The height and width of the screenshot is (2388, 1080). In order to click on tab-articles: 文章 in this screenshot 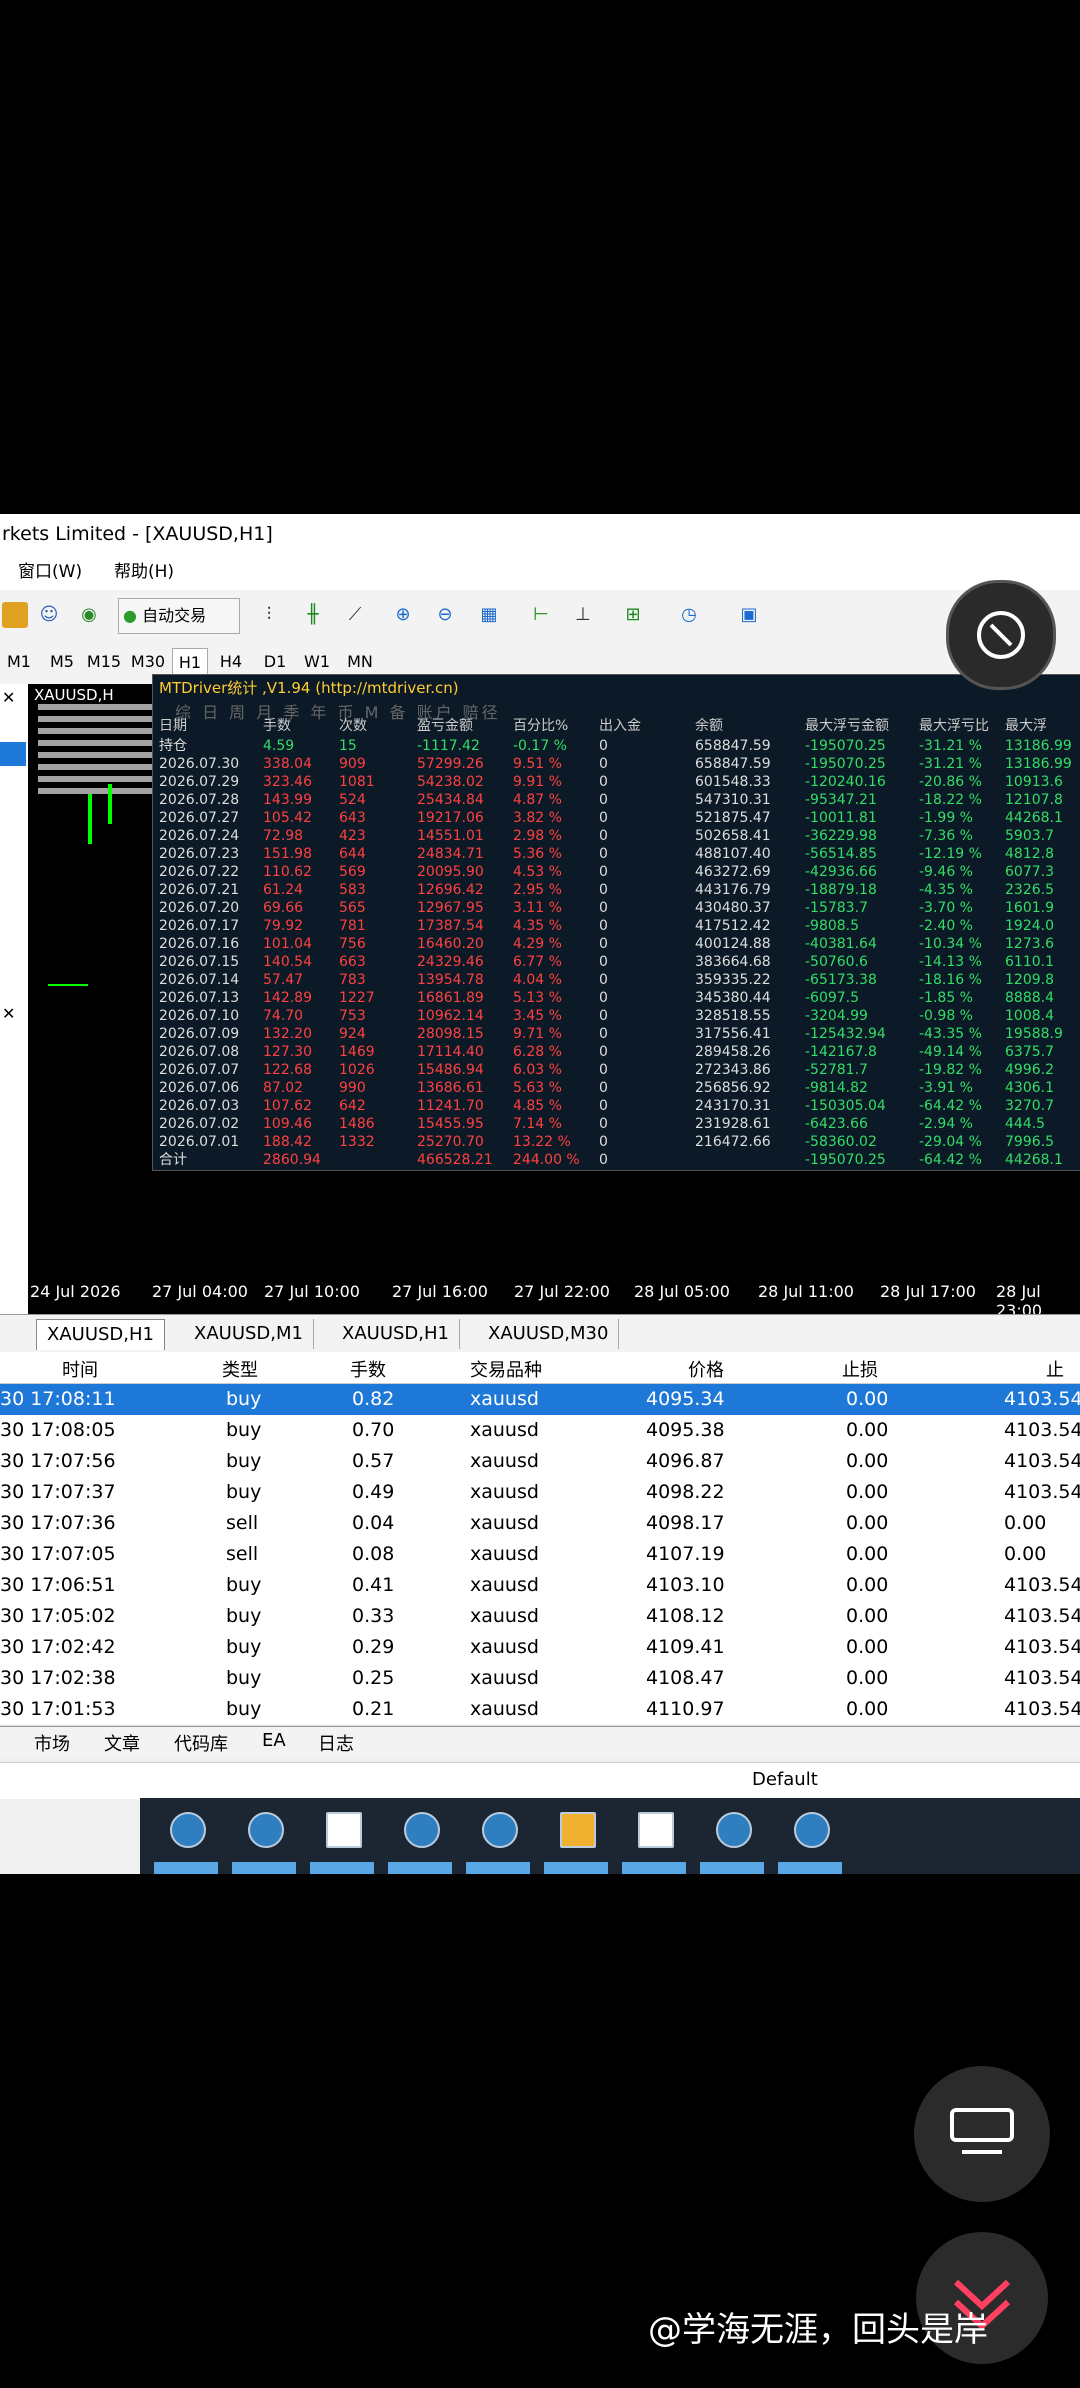, I will do `click(122, 1743)`.